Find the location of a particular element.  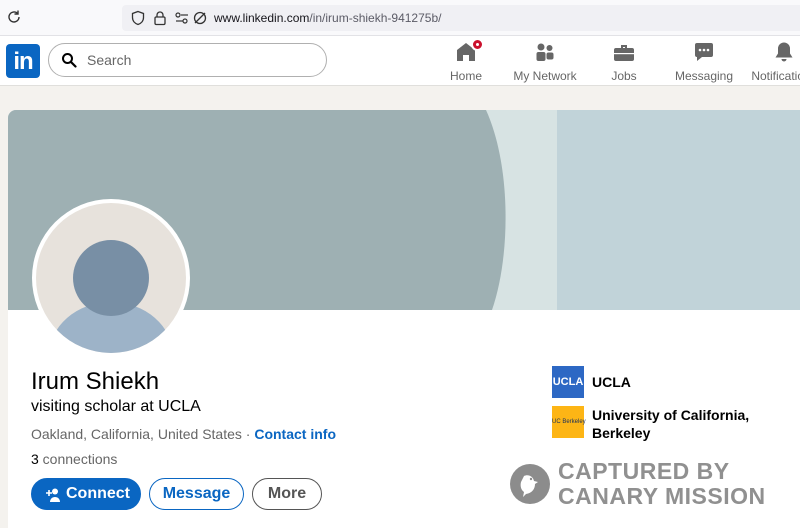

nav-jobs: Jobs is located at coordinates (624, 61).